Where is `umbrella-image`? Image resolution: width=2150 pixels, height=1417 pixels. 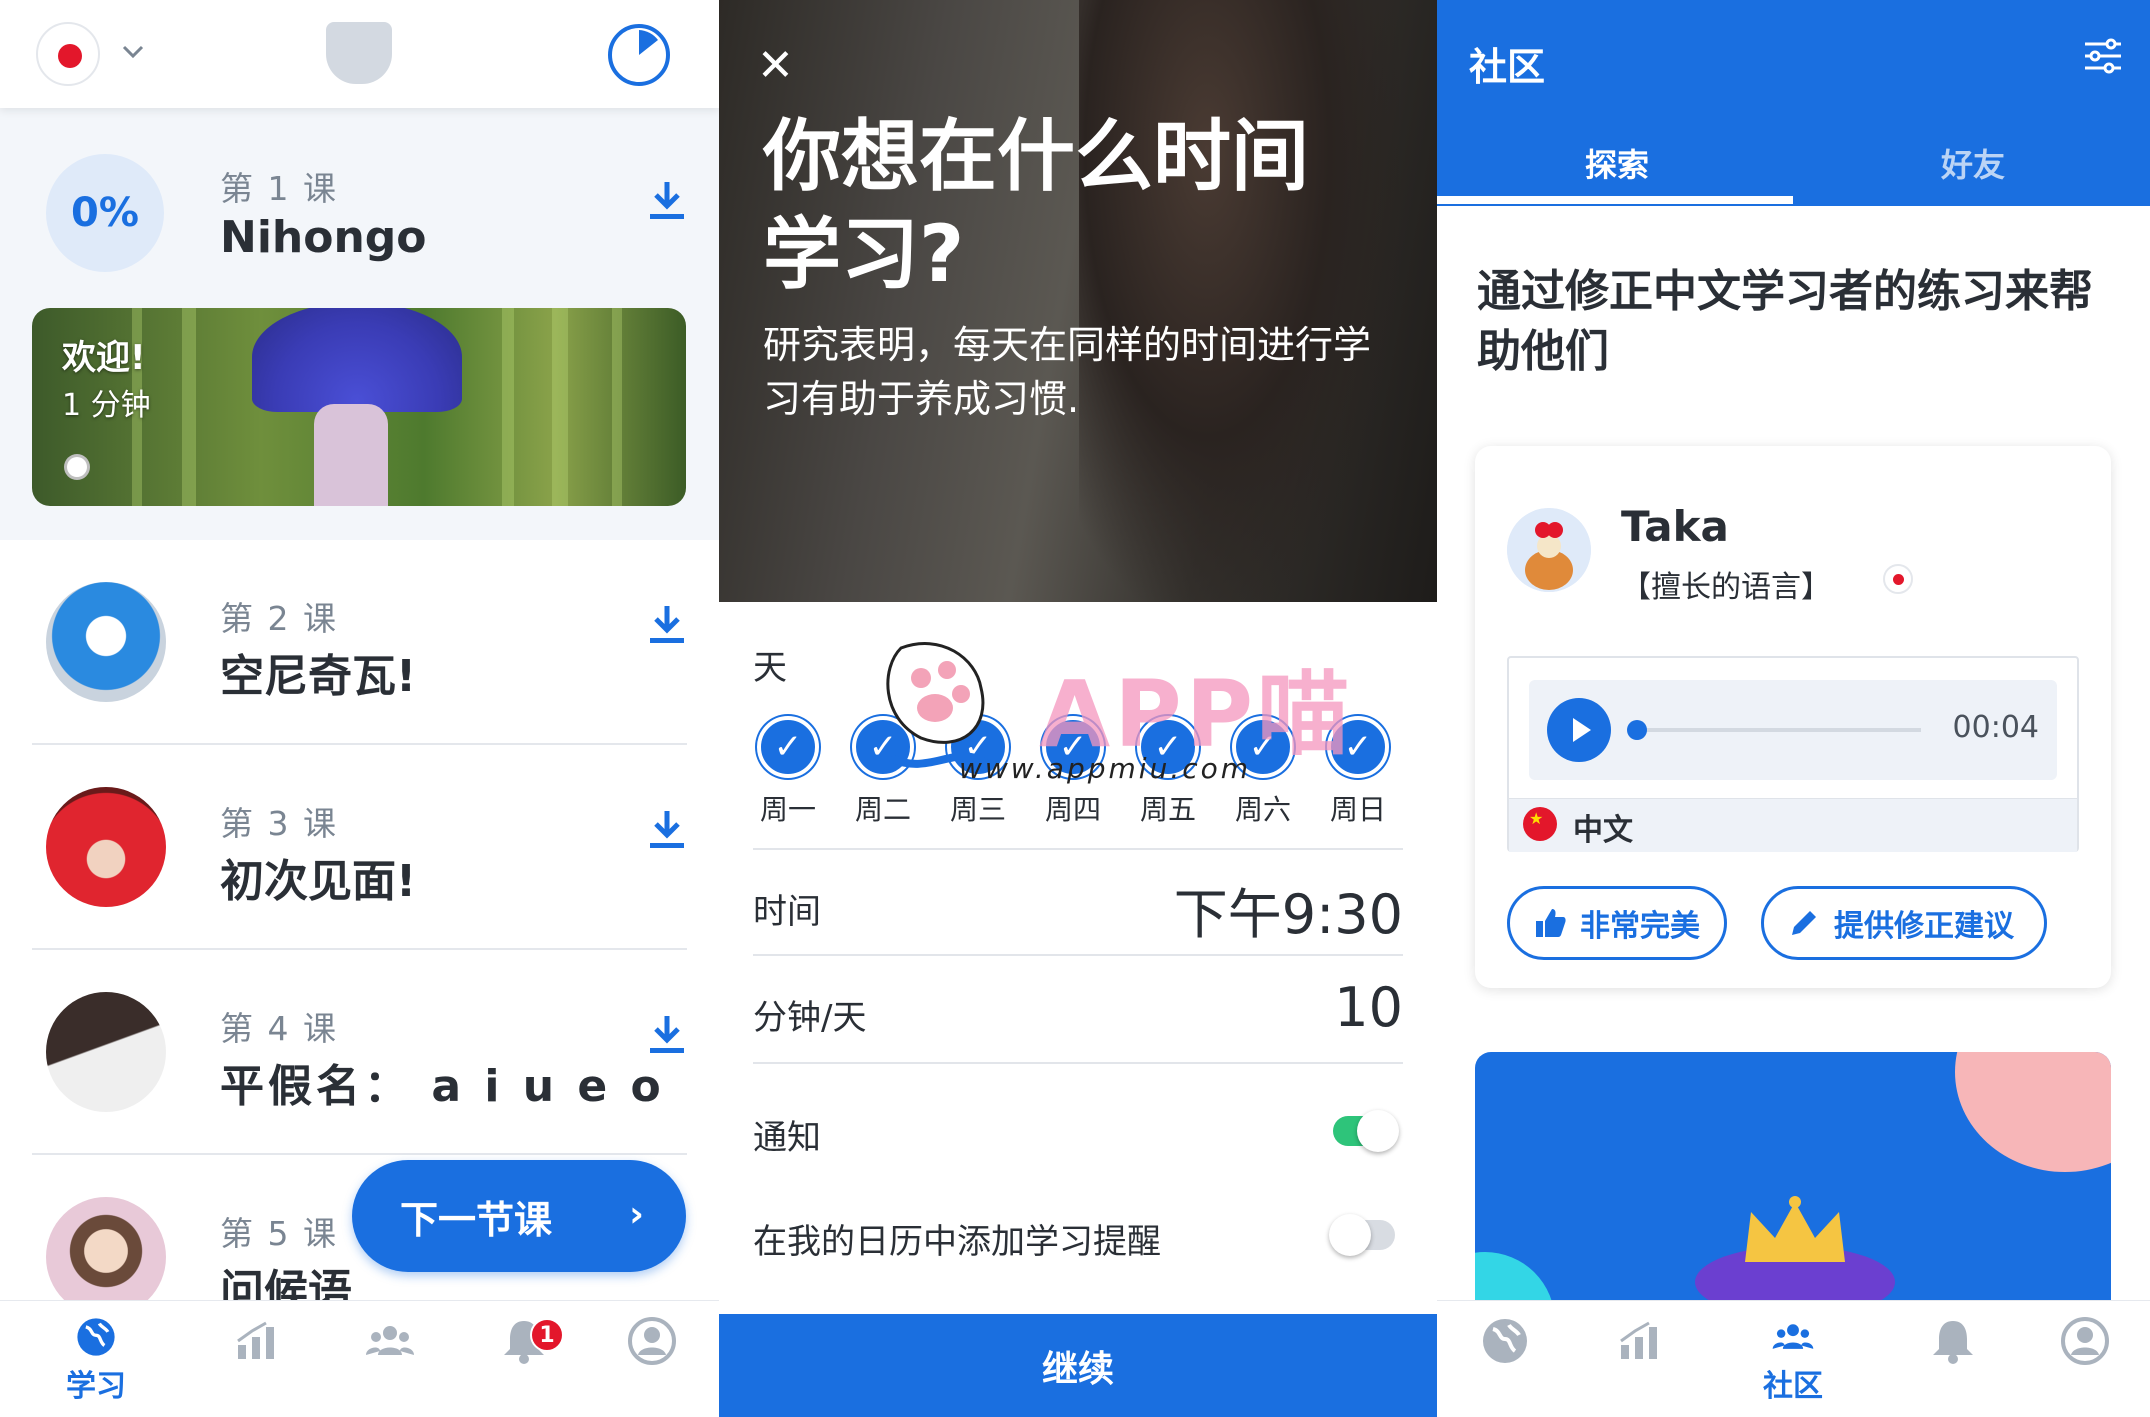 umbrella-image is located at coordinates (357, 360).